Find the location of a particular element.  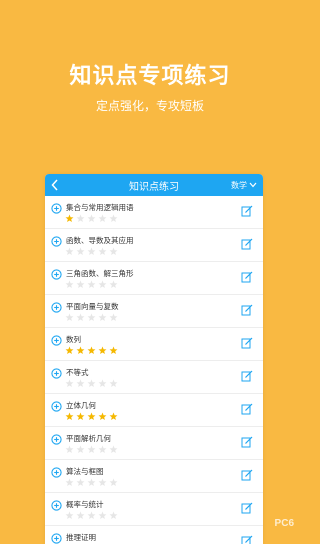

topic-row: 不等式 is located at coordinates (154, 377).